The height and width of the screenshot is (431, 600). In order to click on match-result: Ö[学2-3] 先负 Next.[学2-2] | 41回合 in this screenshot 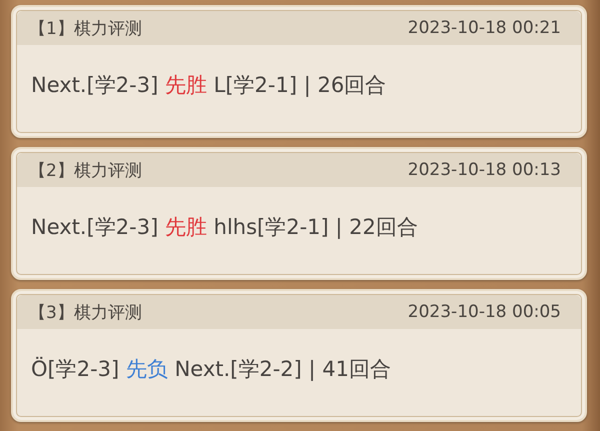, I will do `click(211, 369)`.